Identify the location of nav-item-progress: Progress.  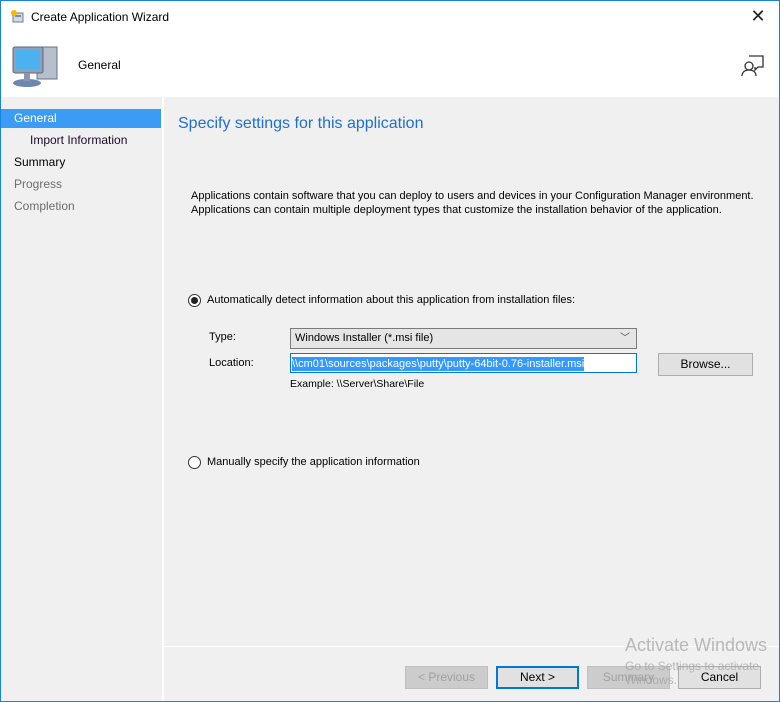
(38, 184).